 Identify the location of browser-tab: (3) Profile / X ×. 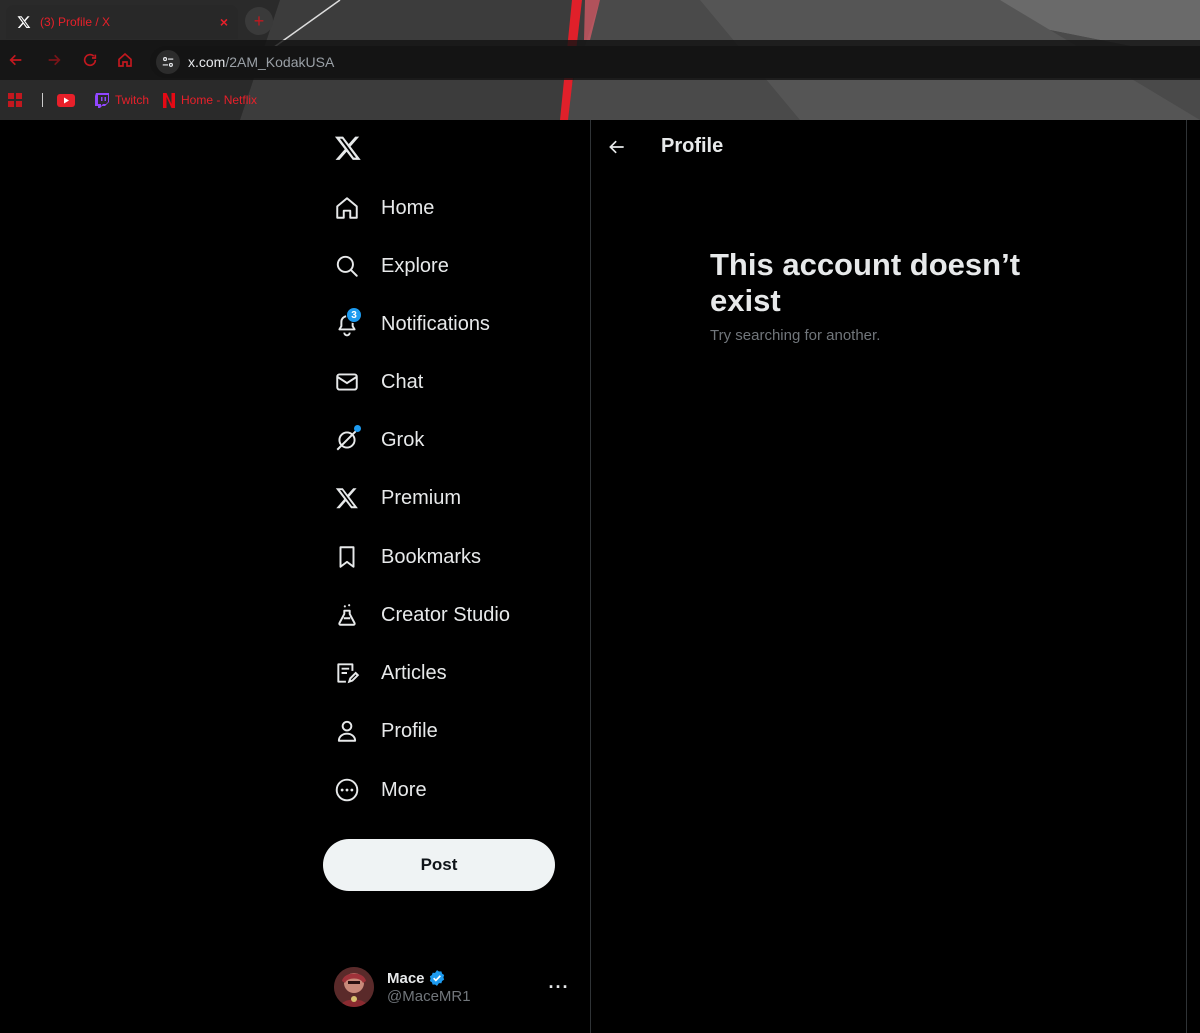
(122, 22).